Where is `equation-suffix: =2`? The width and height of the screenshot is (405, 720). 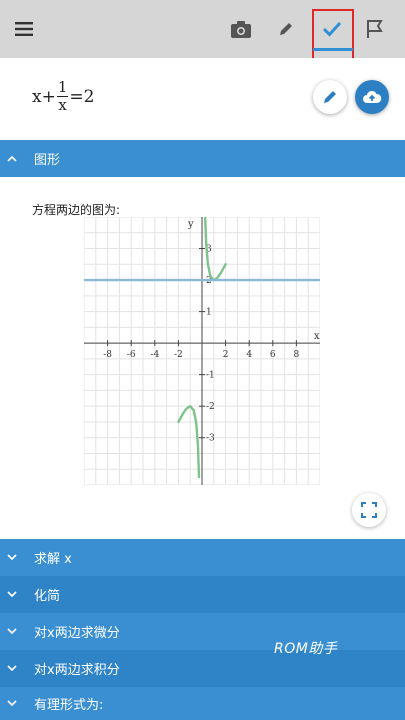
equation-suffix: =2 is located at coordinates (82, 96).